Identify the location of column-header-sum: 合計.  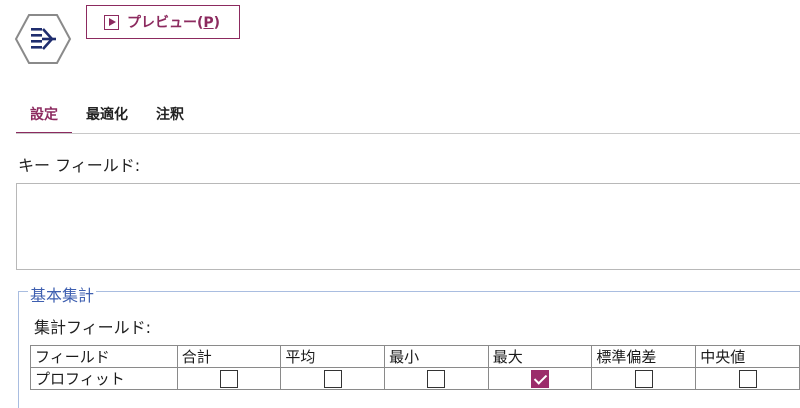
(229, 356).